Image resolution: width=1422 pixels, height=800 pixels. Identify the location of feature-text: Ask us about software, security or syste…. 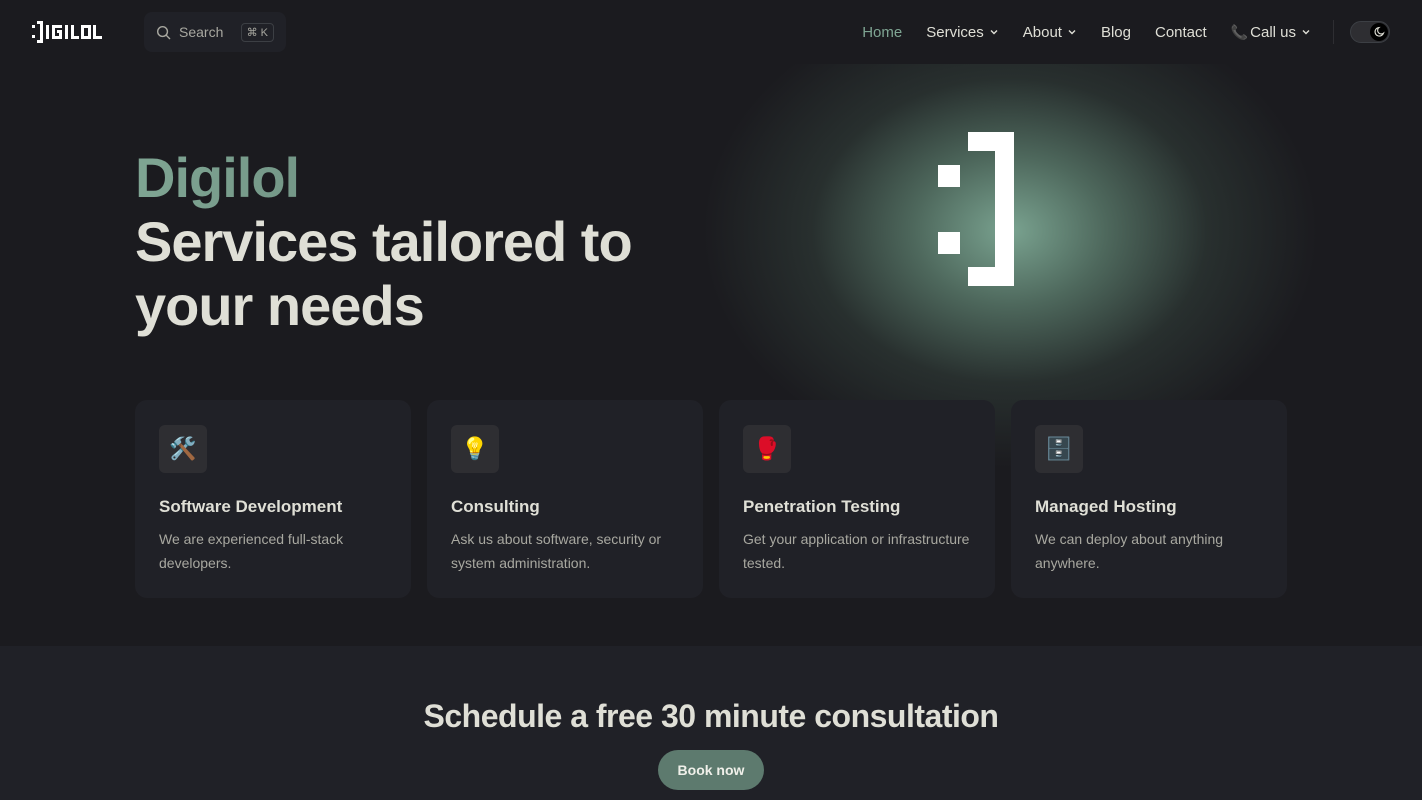
(556, 551).